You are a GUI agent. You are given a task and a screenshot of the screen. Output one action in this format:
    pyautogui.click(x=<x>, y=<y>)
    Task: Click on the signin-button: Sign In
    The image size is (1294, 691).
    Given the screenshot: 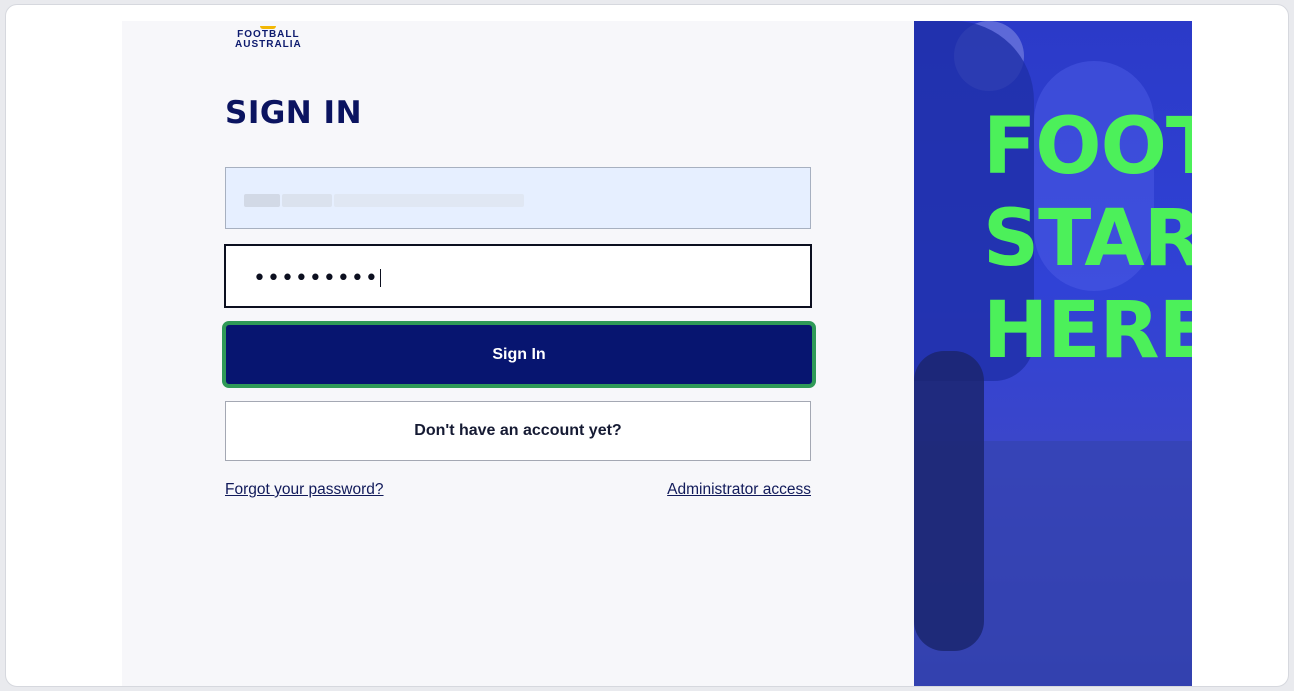 What is the action you would take?
    pyautogui.click(x=519, y=354)
    